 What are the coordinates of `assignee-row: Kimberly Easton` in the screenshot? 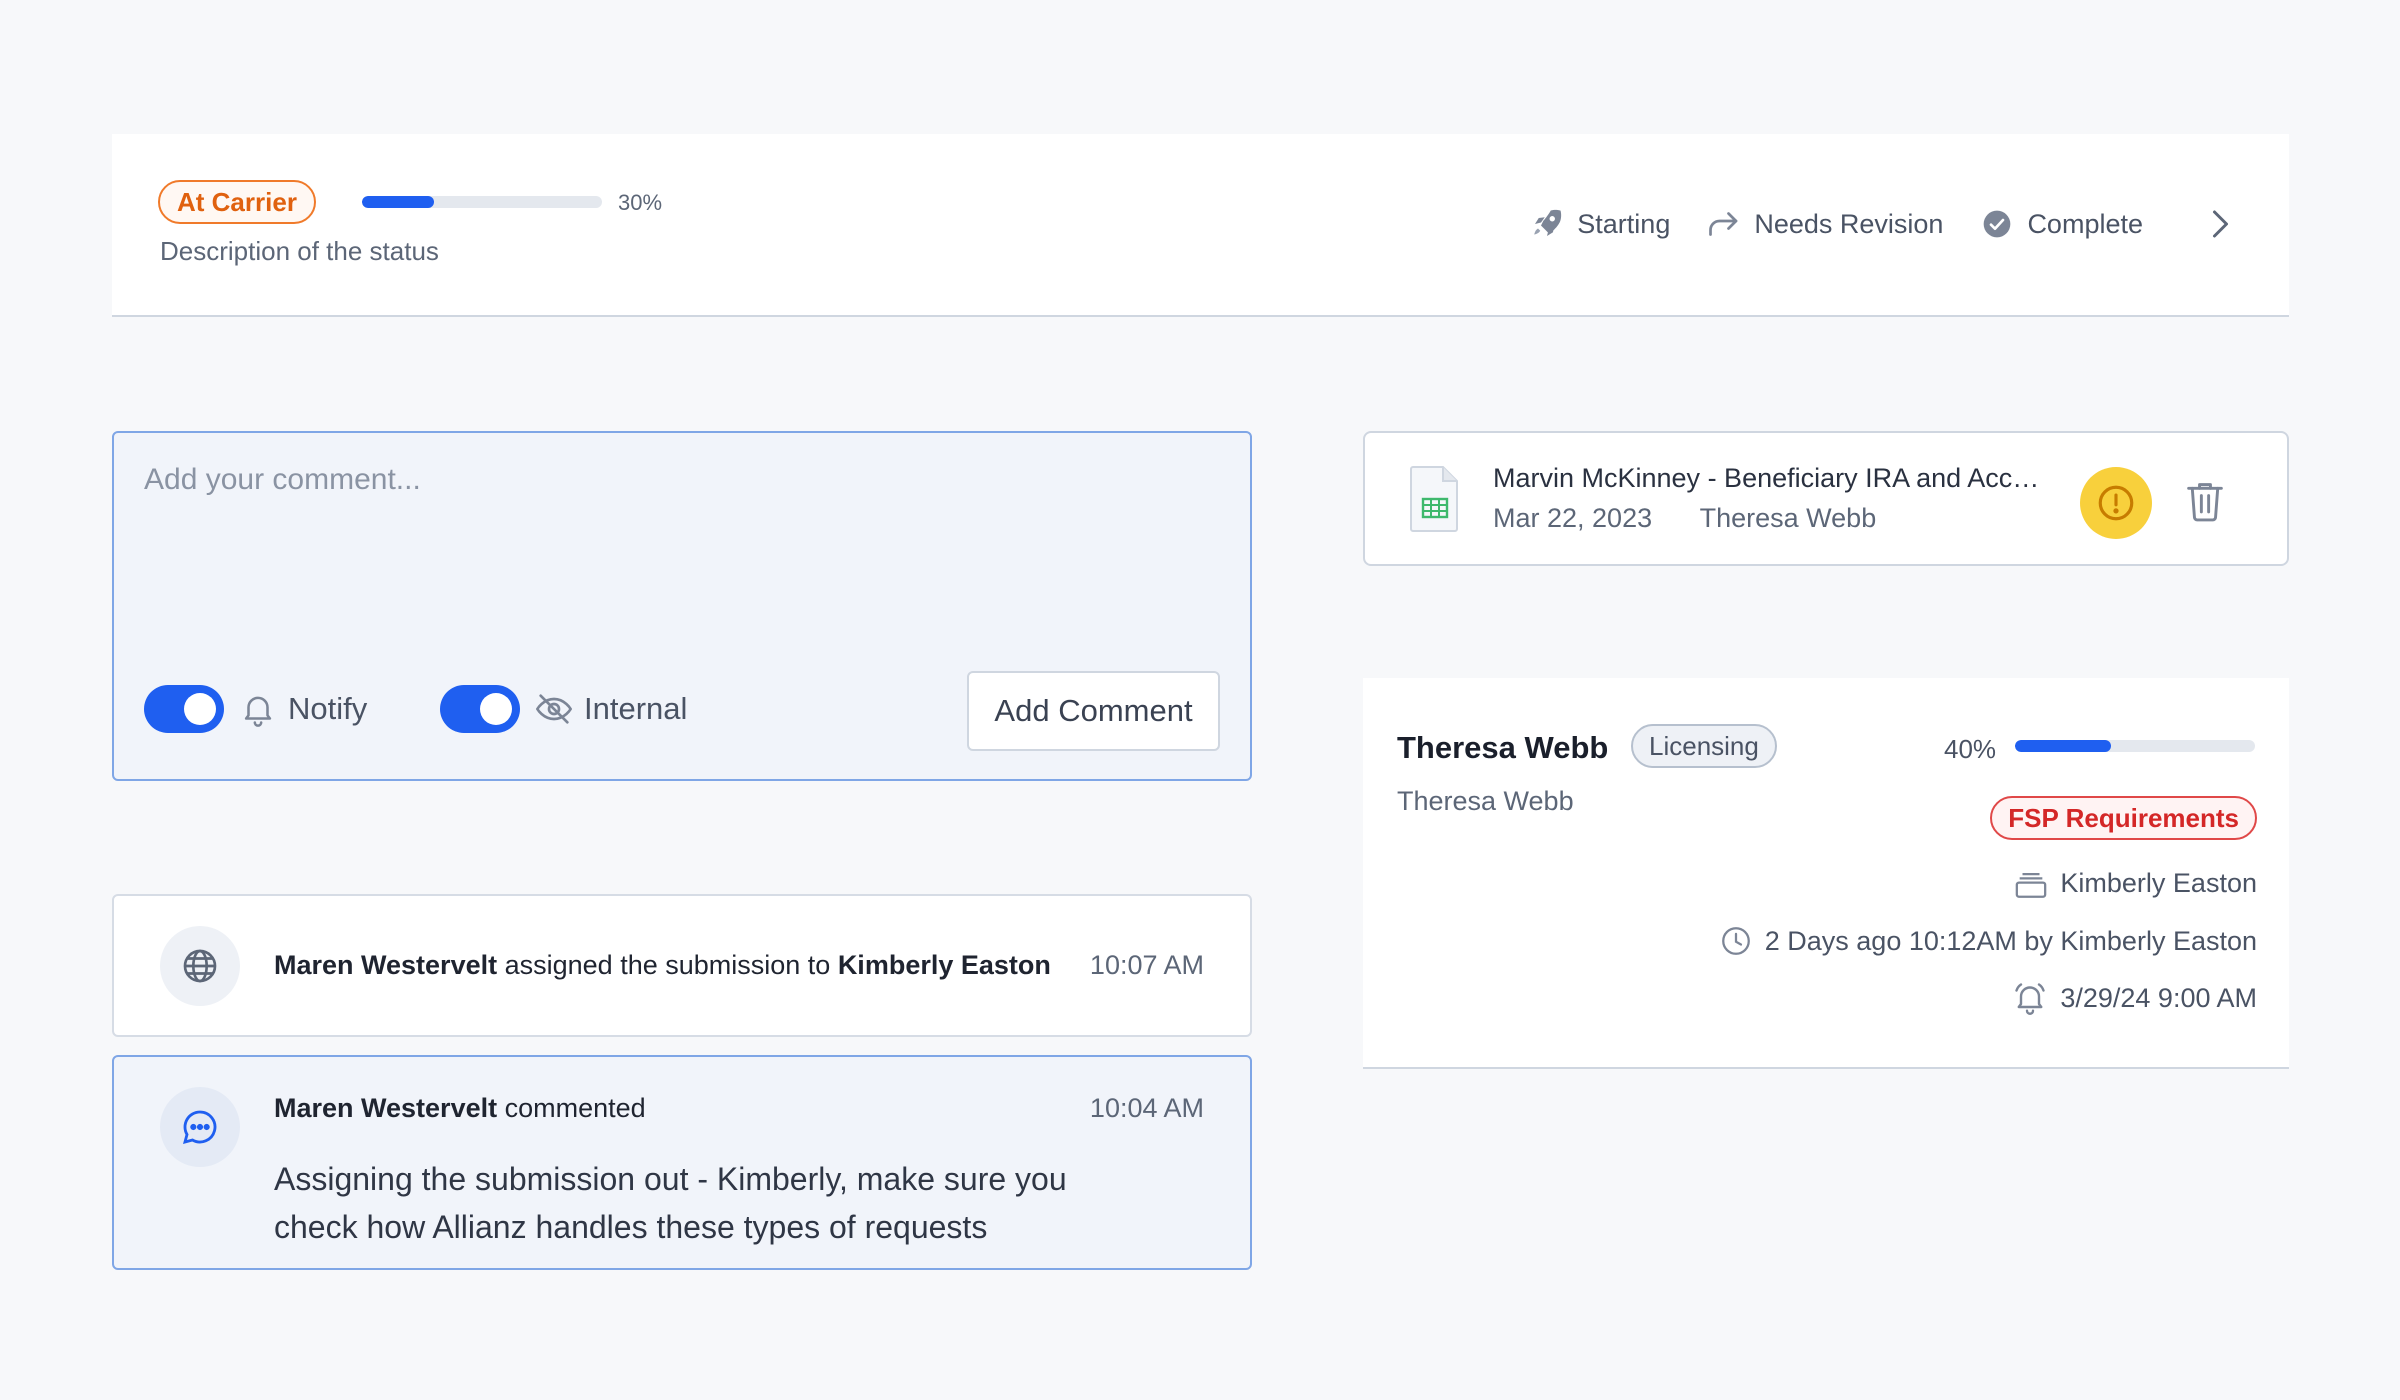 It's located at (2135, 883).